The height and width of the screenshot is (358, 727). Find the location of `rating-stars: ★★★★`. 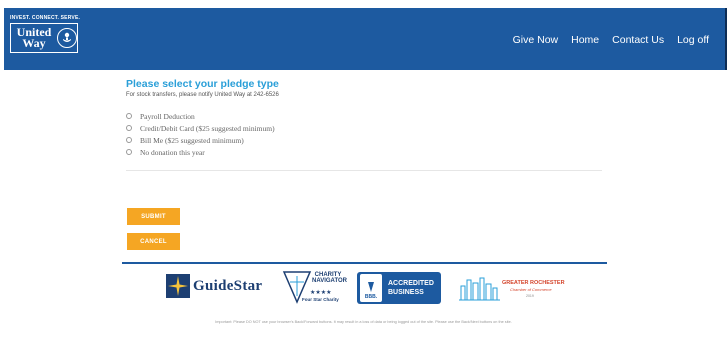

rating-stars: ★★★★ is located at coordinates (321, 293).